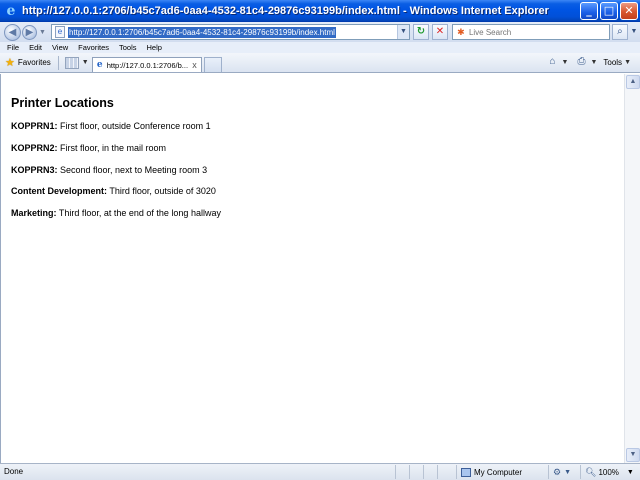 The image size is (640, 480). Describe the element at coordinates (59, 32) in the screenshot. I see `page-icon: e` at that location.